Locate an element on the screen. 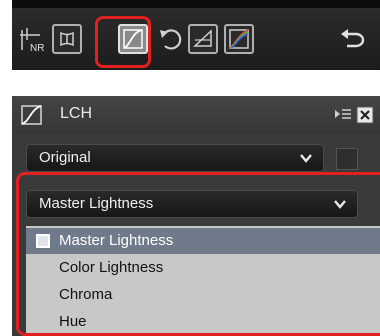  close-icon is located at coordinates (365, 115).